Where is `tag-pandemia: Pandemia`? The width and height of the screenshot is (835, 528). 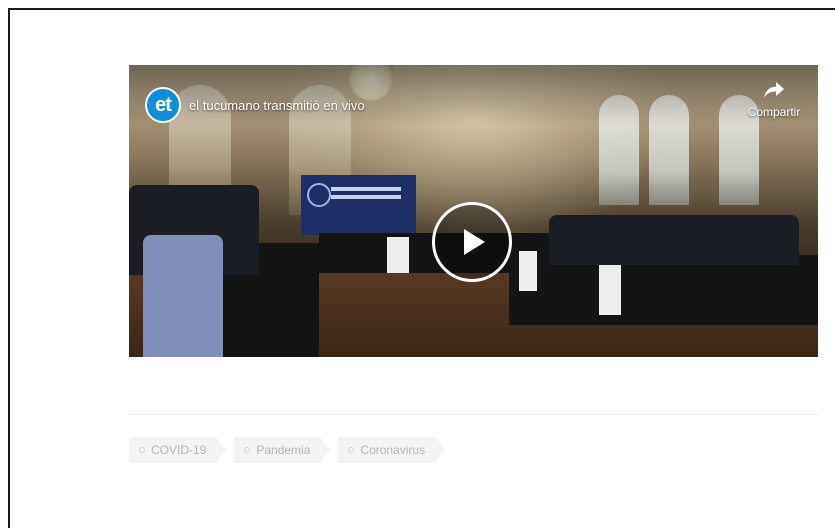
tag-pandemia: Pandemia is located at coordinates (282, 450).